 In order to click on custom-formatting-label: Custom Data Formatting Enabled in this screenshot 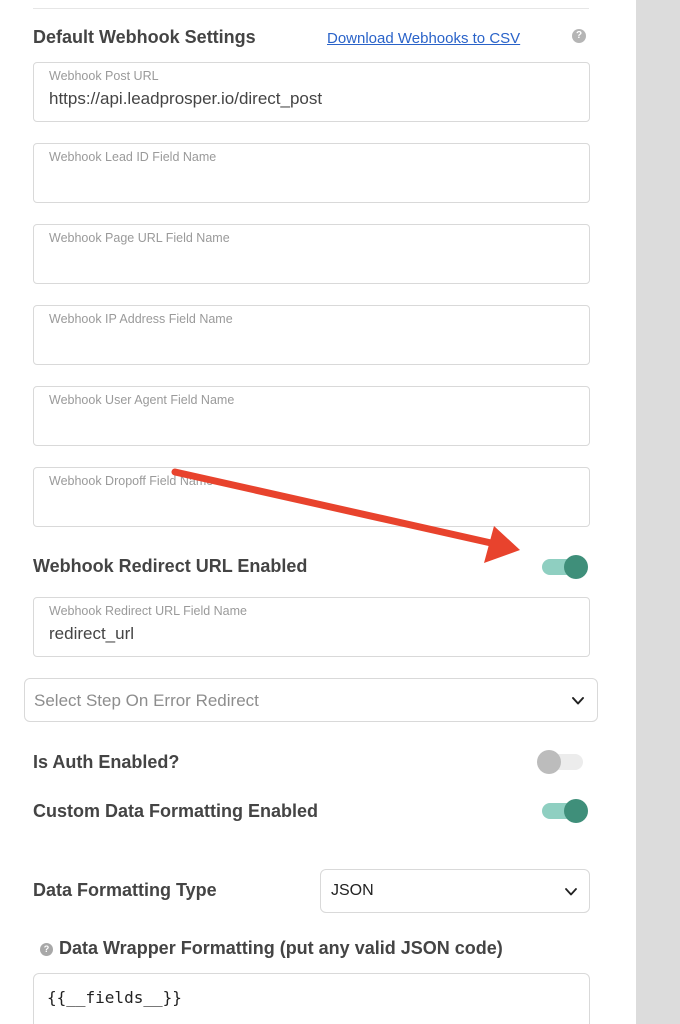, I will do `click(176, 811)`.